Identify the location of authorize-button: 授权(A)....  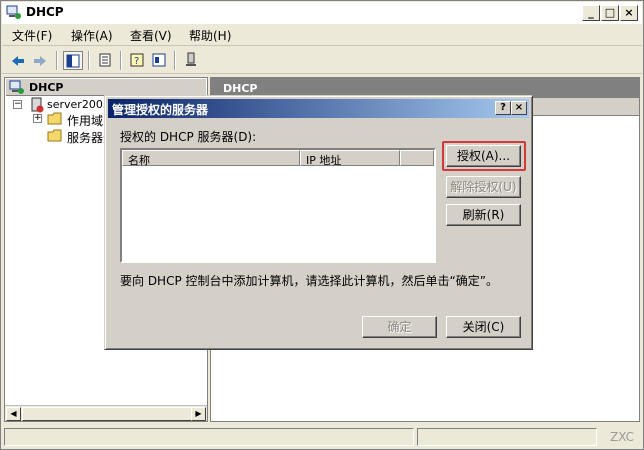
(483, 156).